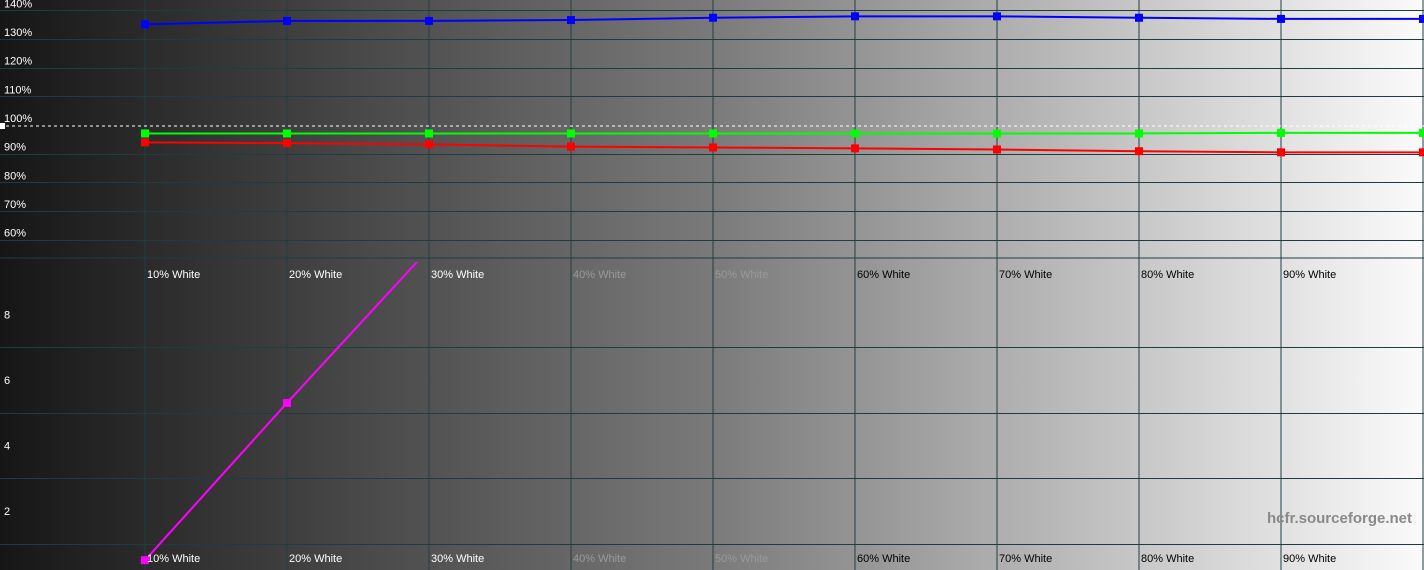  I want to click on y-tick-label: 8, so click(7, 315).